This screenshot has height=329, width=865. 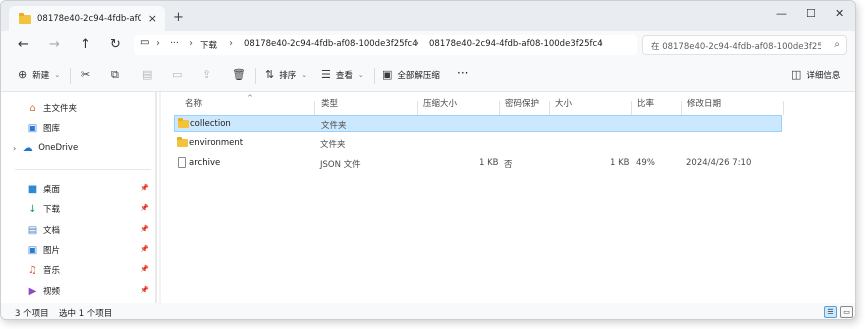 What do you see at coordinates (178, 17) in the screenshot?
I see `new-tab-button: +` at bounding box center [178, 17].